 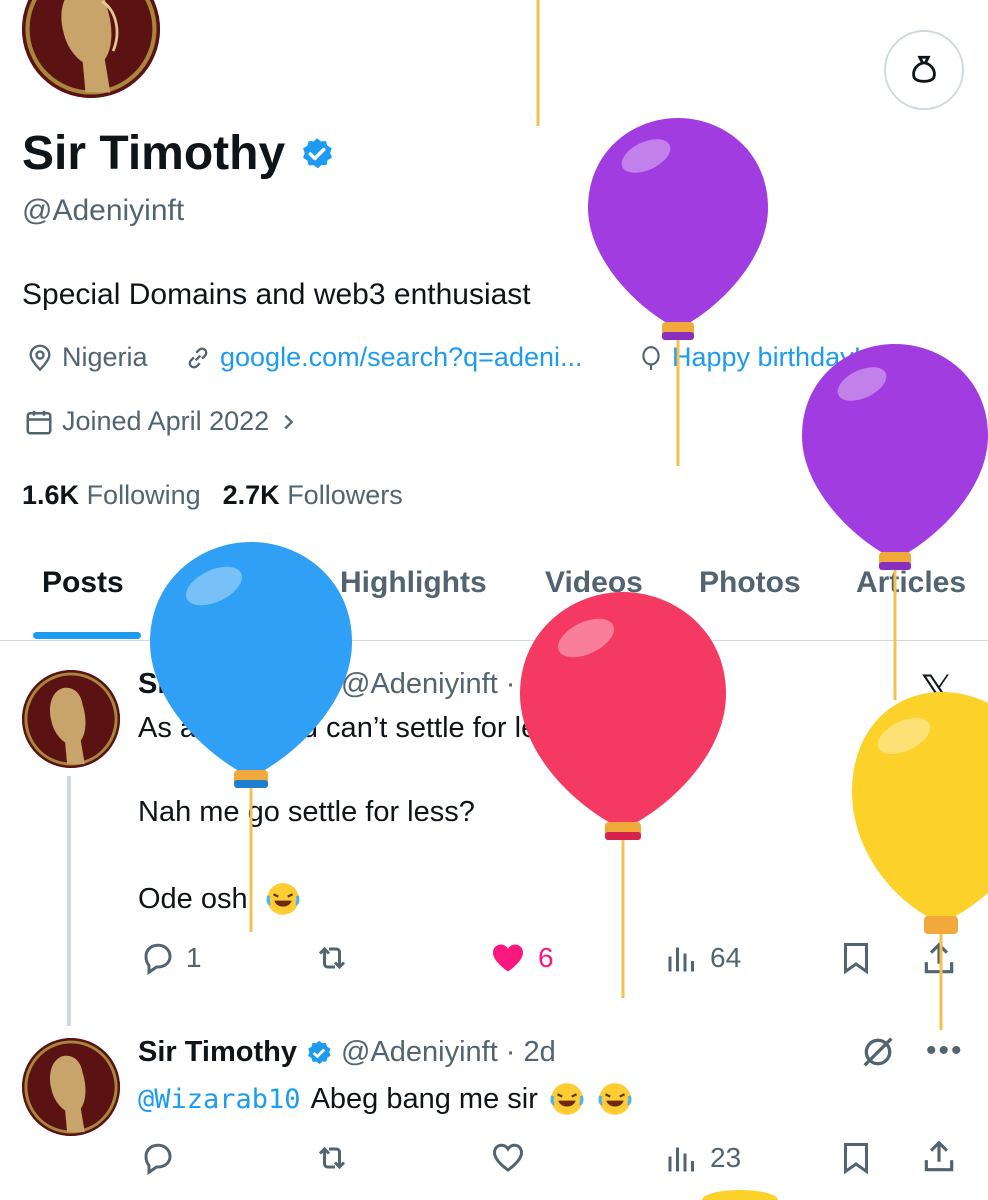 What do you see at coordinates (538, 63) in the screenshot?
I see `balloon-string` at bounding box center [538, 63].